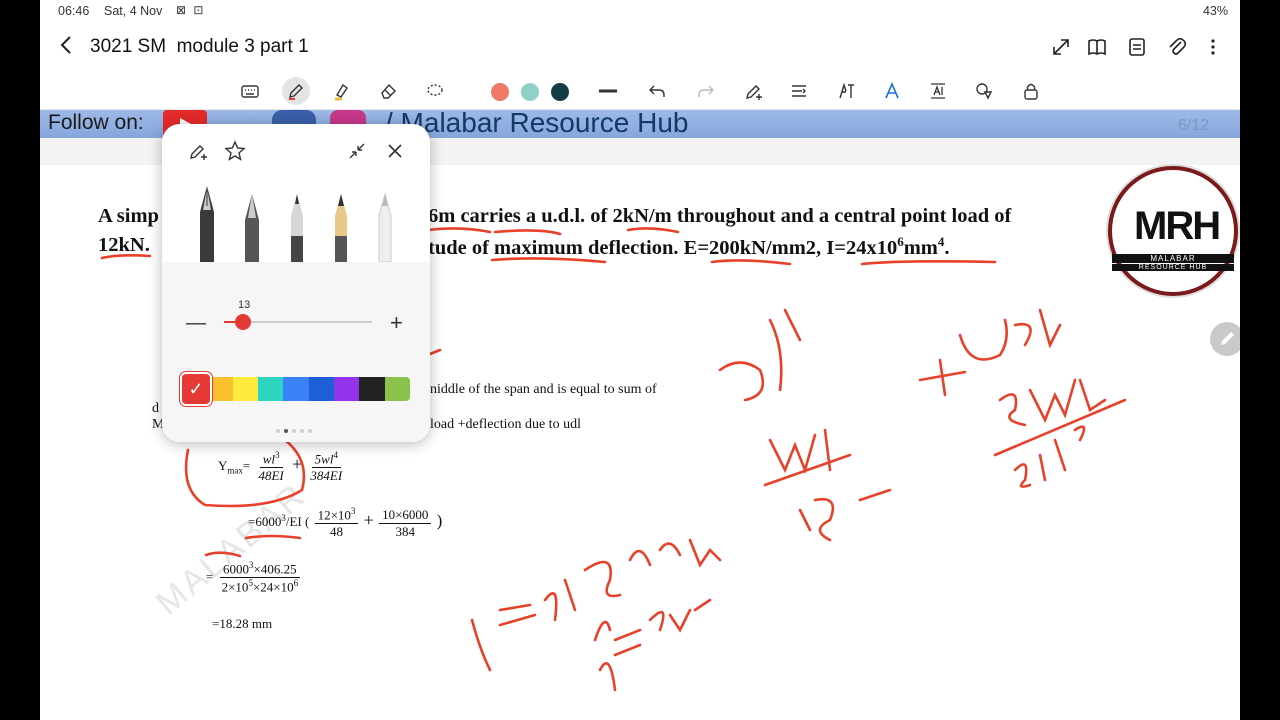 The width and height of the screenshot is (1280, 720). I want to click on collapse-panel-button, so click(357, 151).